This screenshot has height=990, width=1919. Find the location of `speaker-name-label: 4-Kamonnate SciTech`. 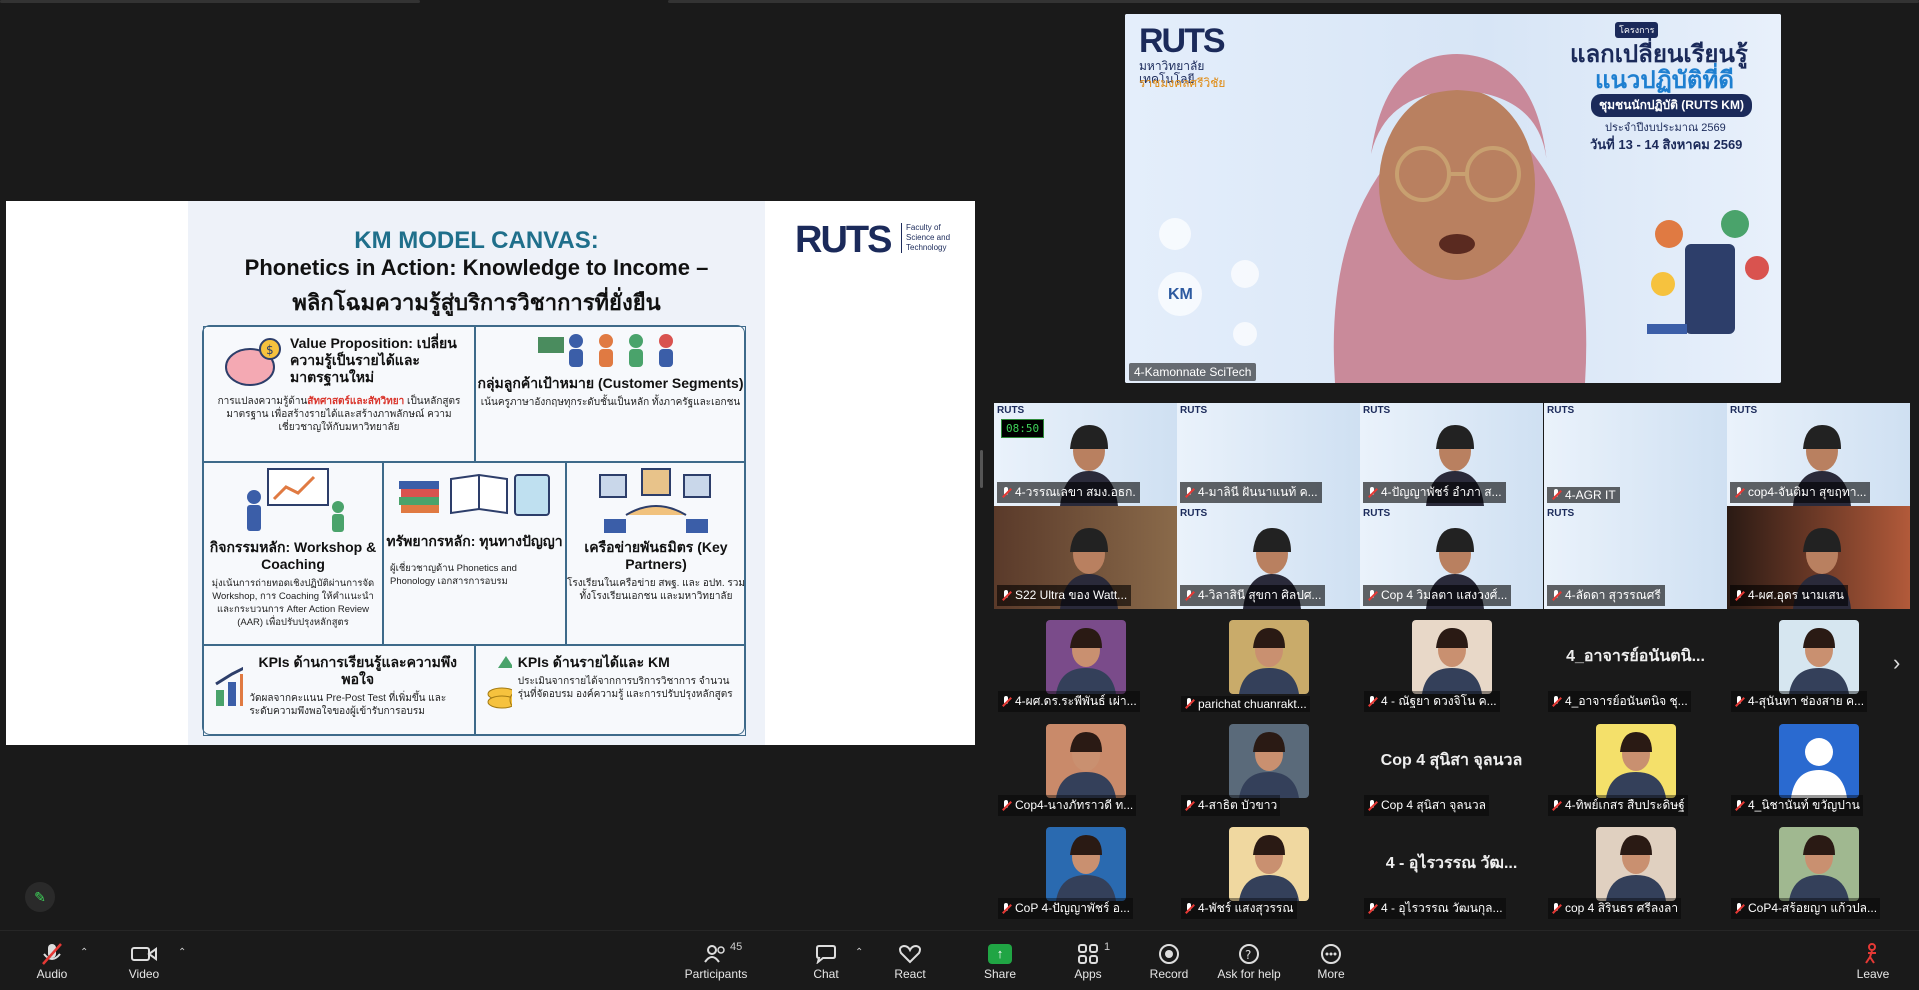

speaker-name-label: 4-Kamonnate SciTech is located at coordinates (1193, 372).